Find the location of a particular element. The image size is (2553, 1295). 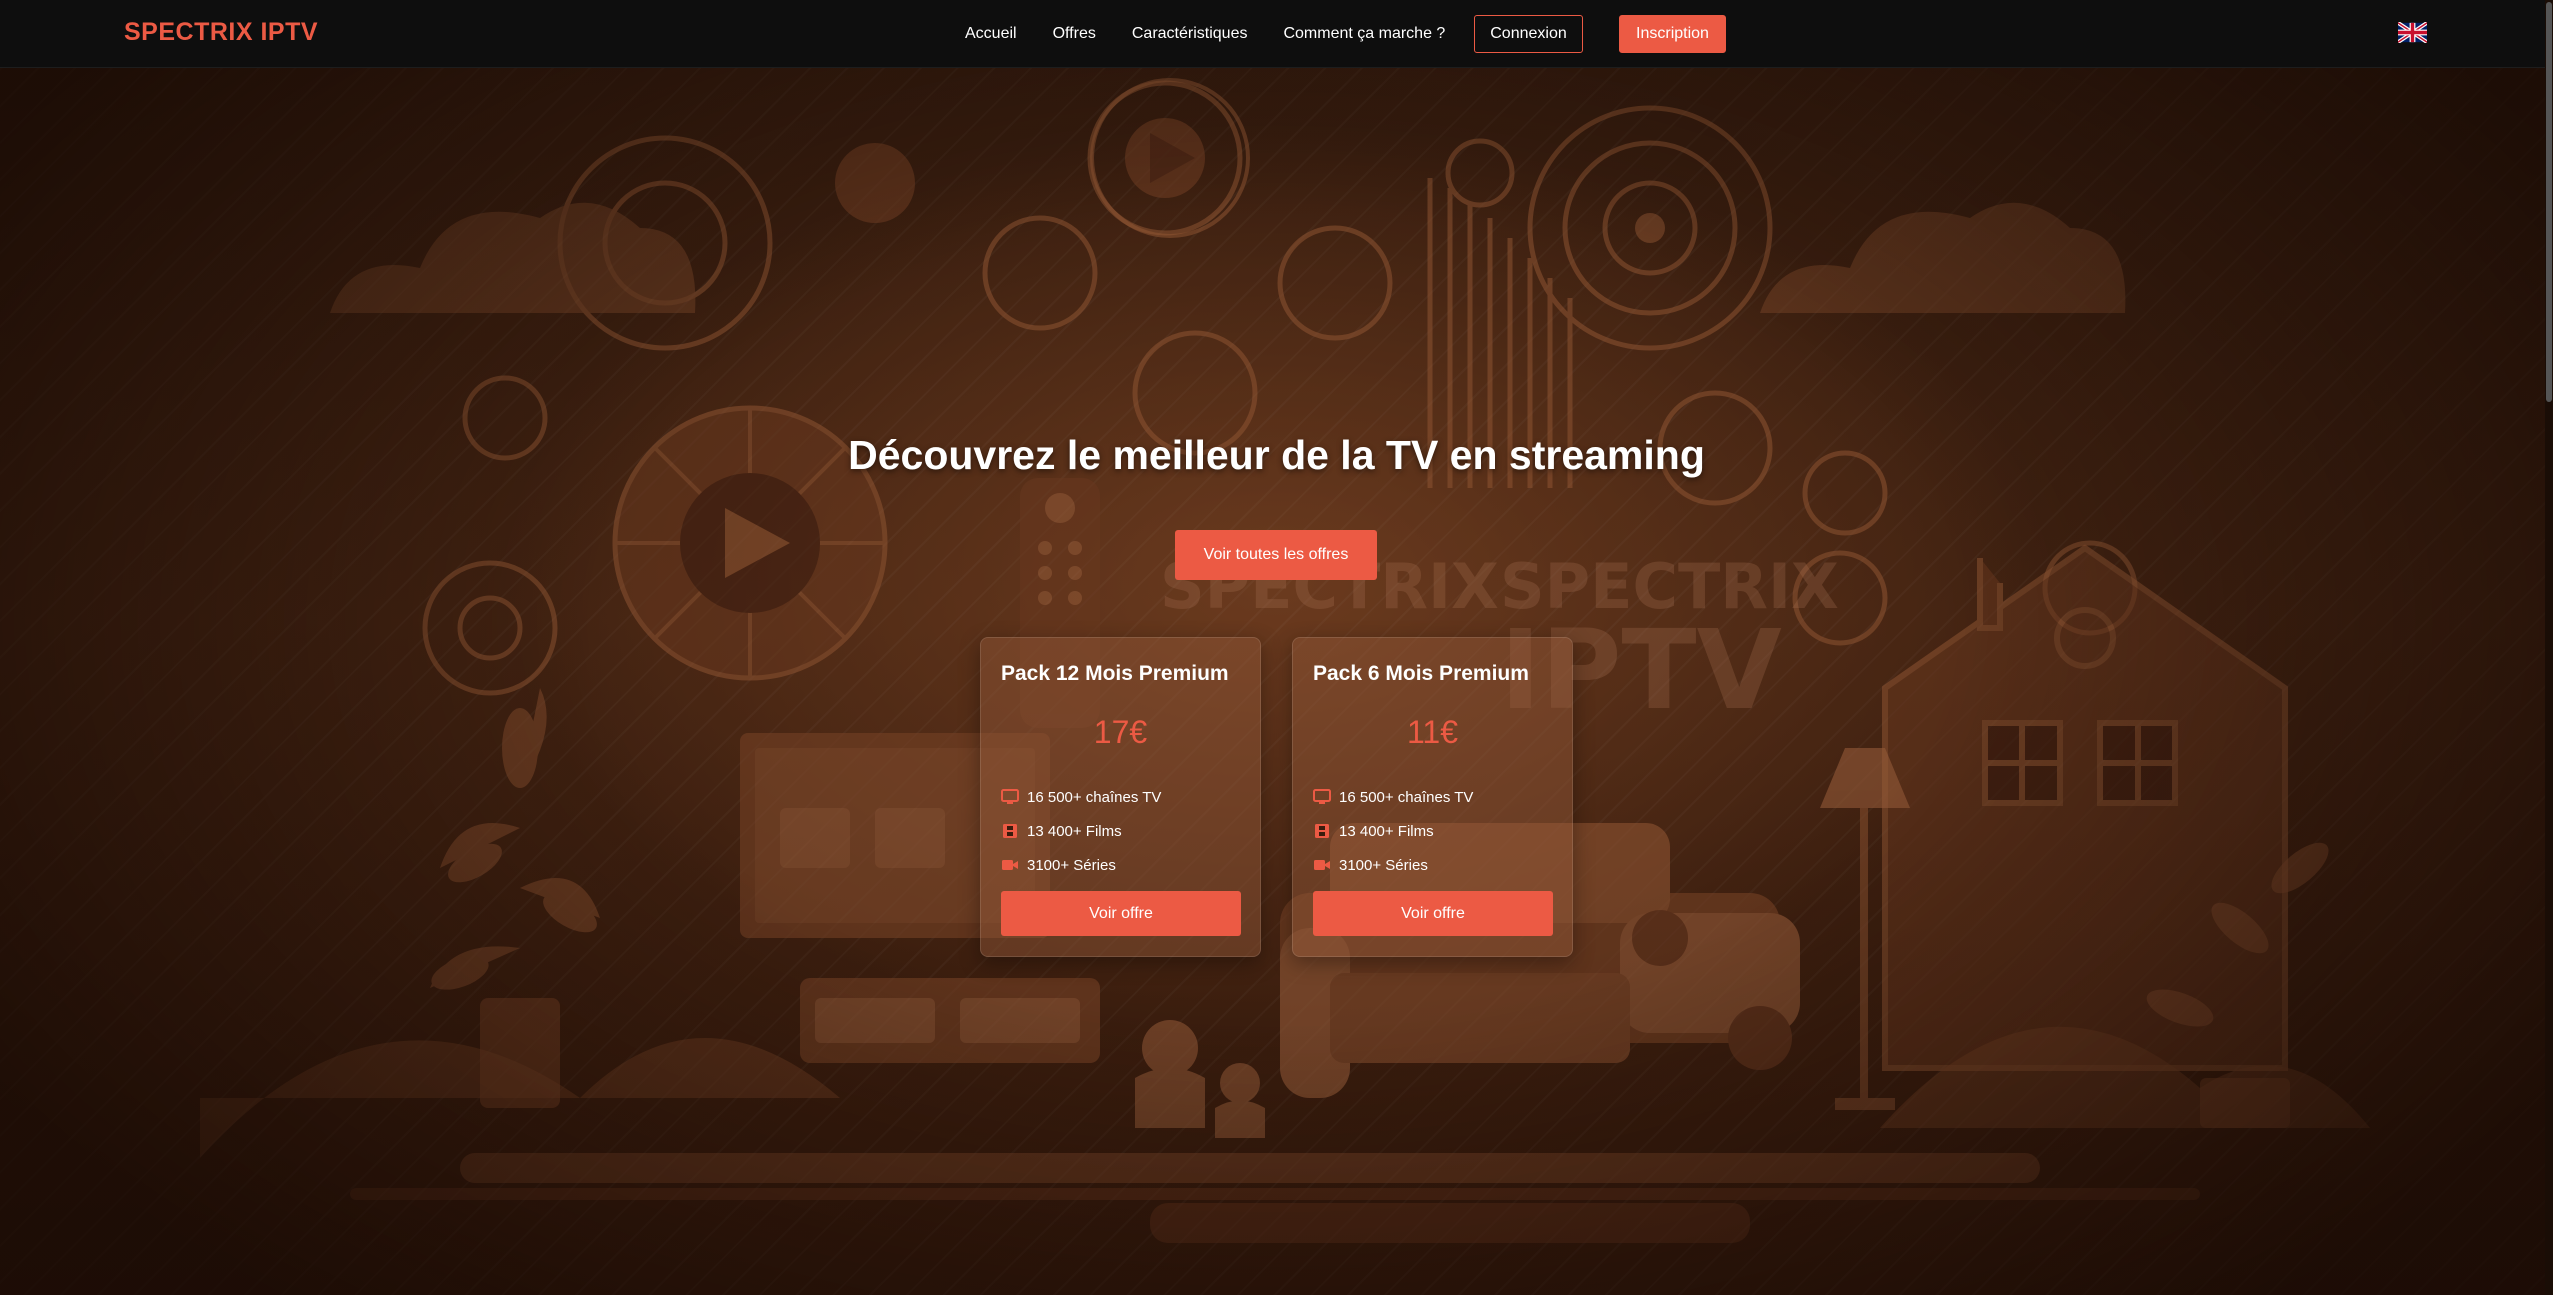

signup-button: Inscription is located at coordinates (1672, 34).